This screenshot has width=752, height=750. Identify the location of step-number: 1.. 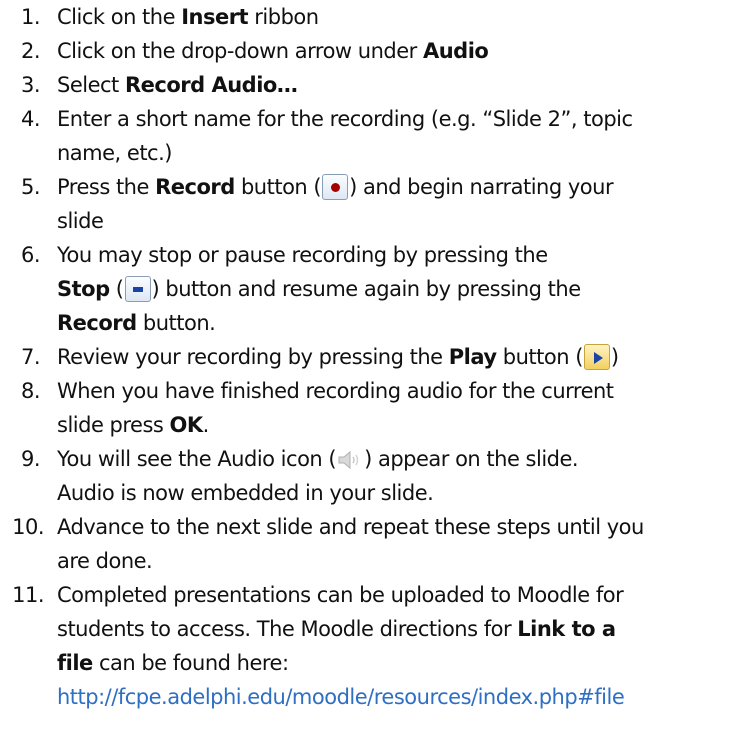
(30, 17).